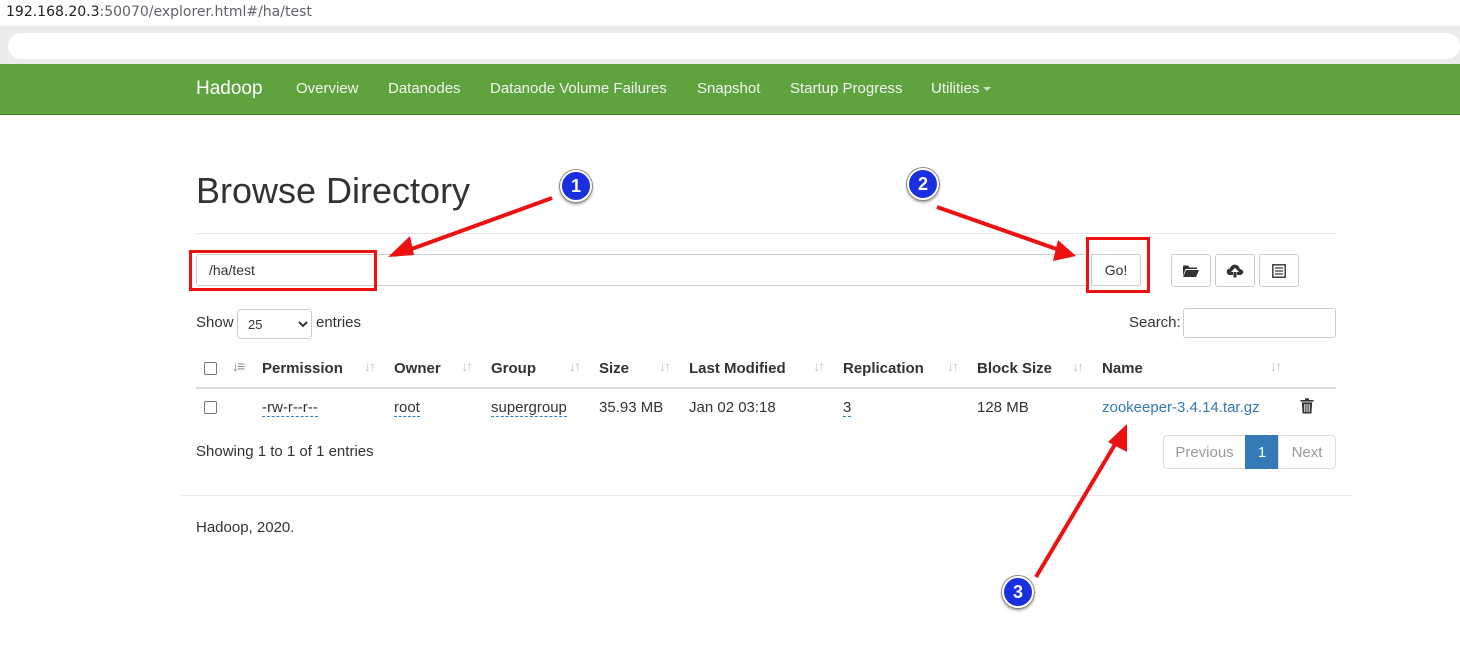 Image resolution: width=1460 pixels, height=664 pixels. Describe the element at coordinates (631, 407) in the screenshot. I see `cell-size: 35.93 MB` at that location.